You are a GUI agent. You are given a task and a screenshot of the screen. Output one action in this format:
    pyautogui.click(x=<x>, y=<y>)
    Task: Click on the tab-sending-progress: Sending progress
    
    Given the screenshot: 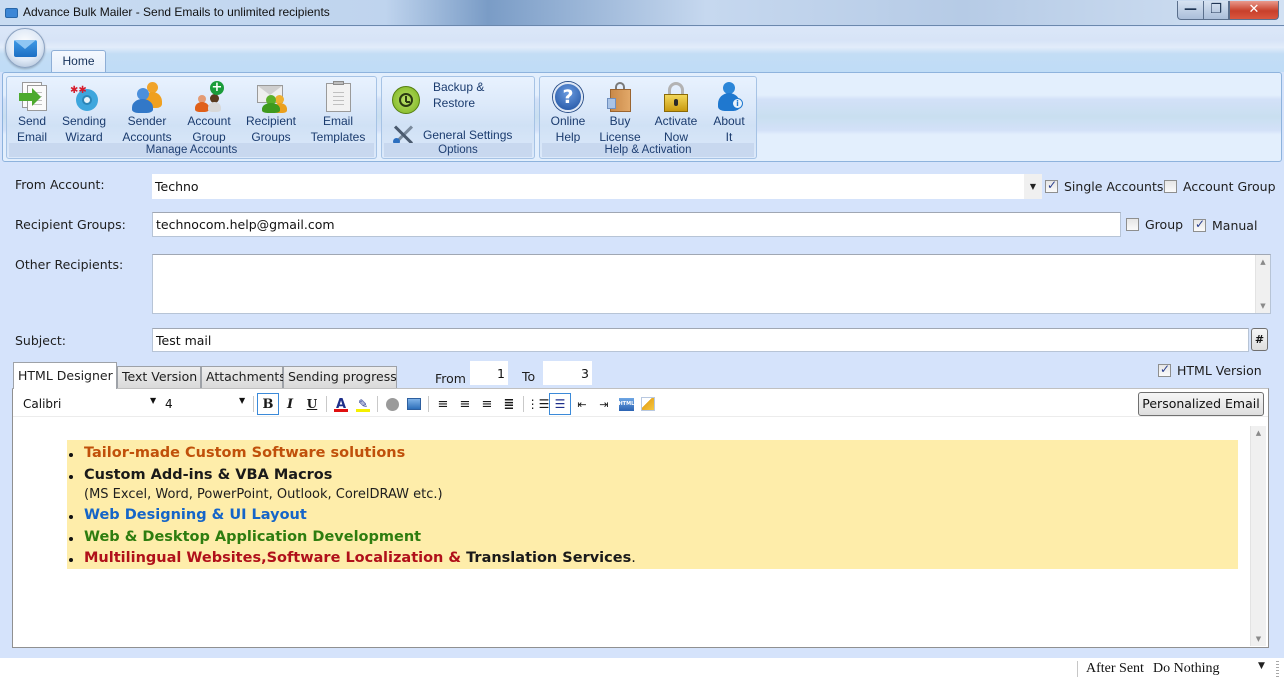 What is the action you would take?
    pyautogui.click(x=340, y=377)
    